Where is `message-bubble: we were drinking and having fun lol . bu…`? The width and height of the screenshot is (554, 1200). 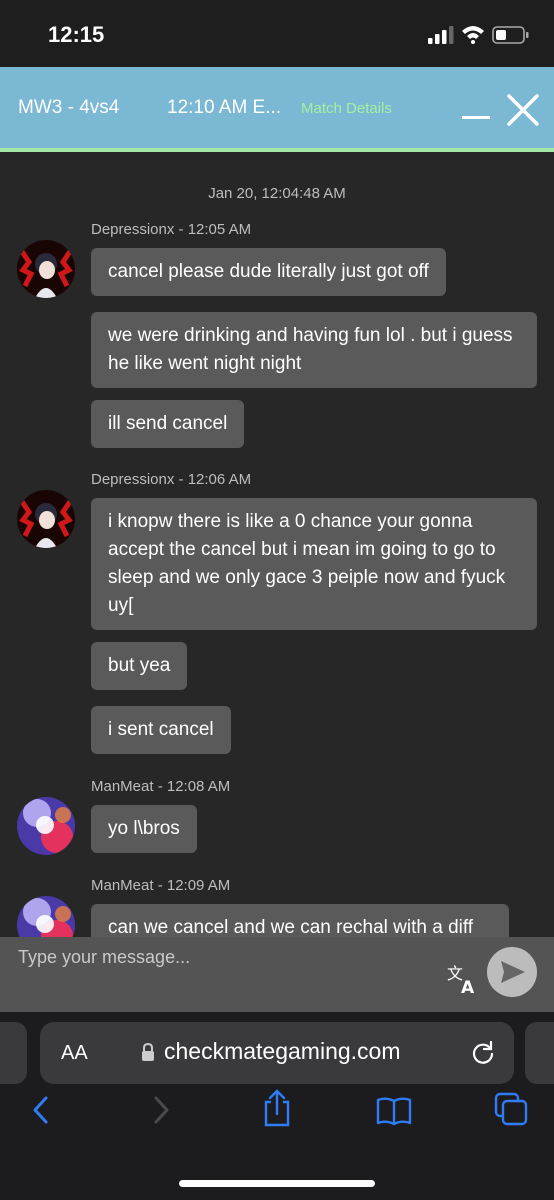 message-bubble: we were drinking and having fun lol . bu… is located at coordinates (314, 350).